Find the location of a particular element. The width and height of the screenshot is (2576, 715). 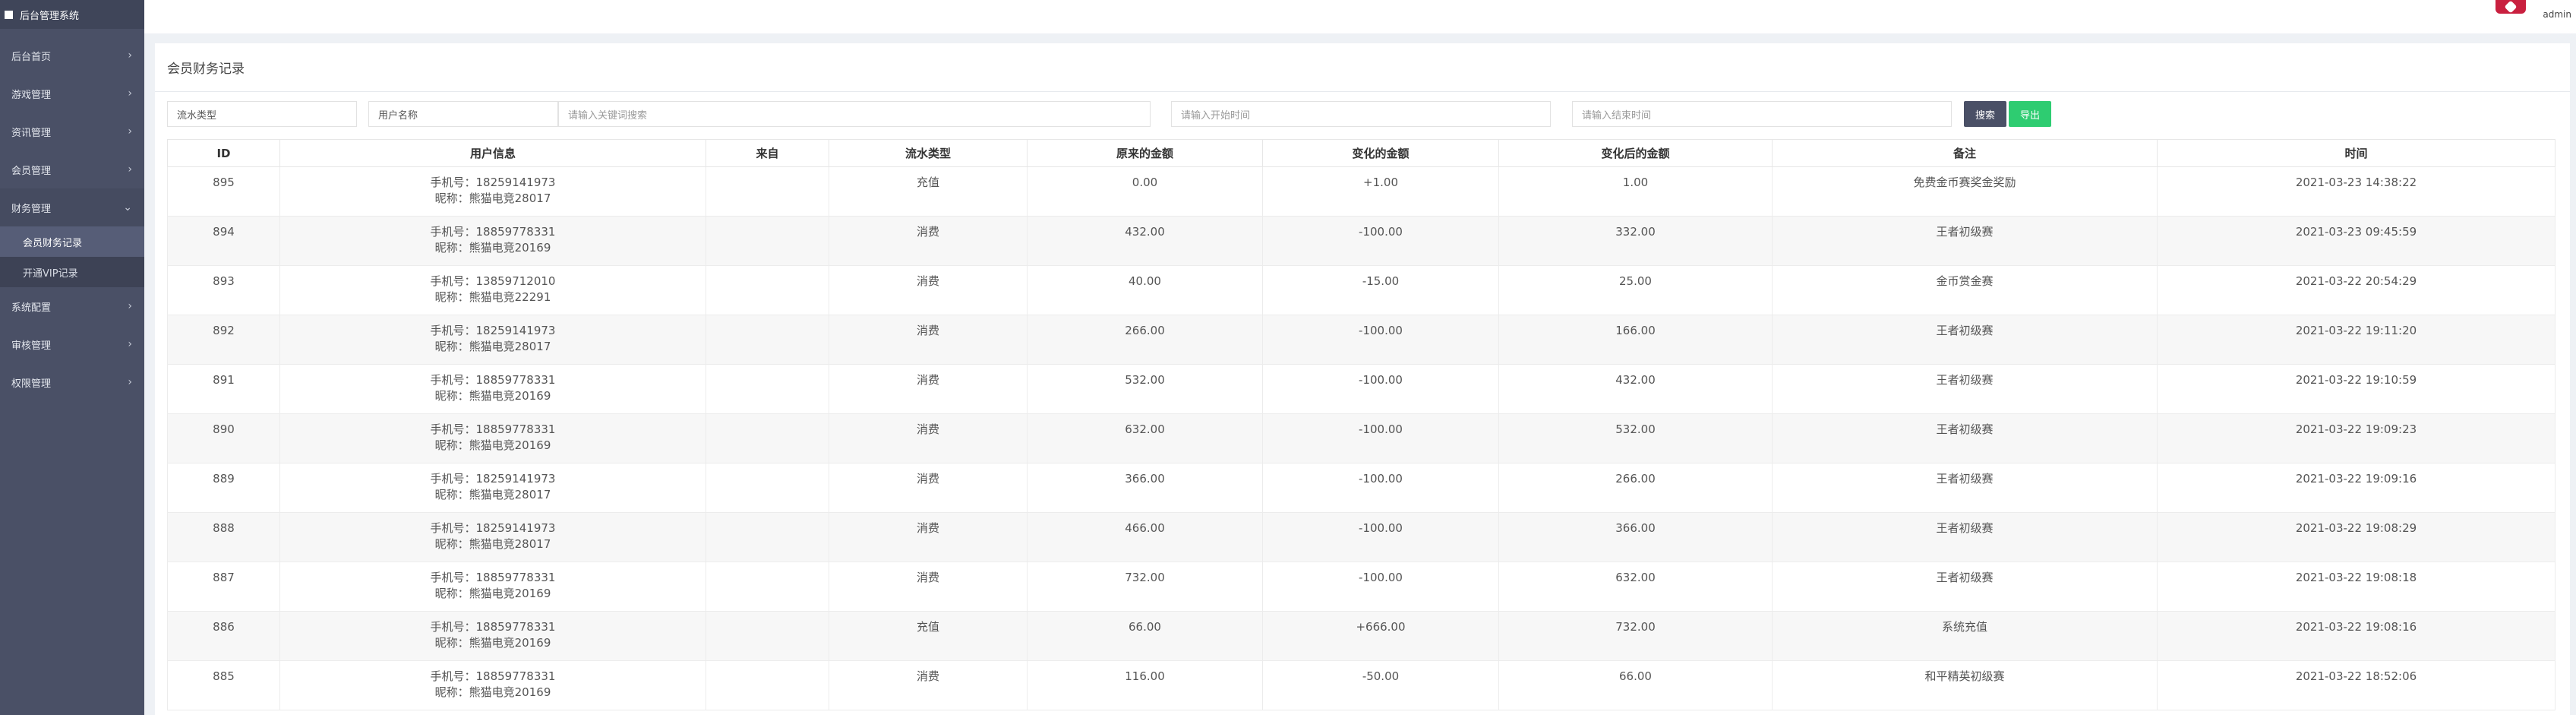

cell-time: 2021-03-22 18:52:06 is located at coordinates (2356, 685).